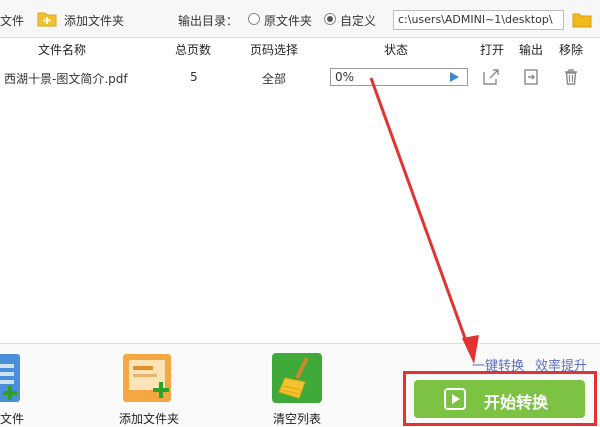  Describe the element at coordinates (330, 19) in the screenshot. I see `radio-custom` at that location.